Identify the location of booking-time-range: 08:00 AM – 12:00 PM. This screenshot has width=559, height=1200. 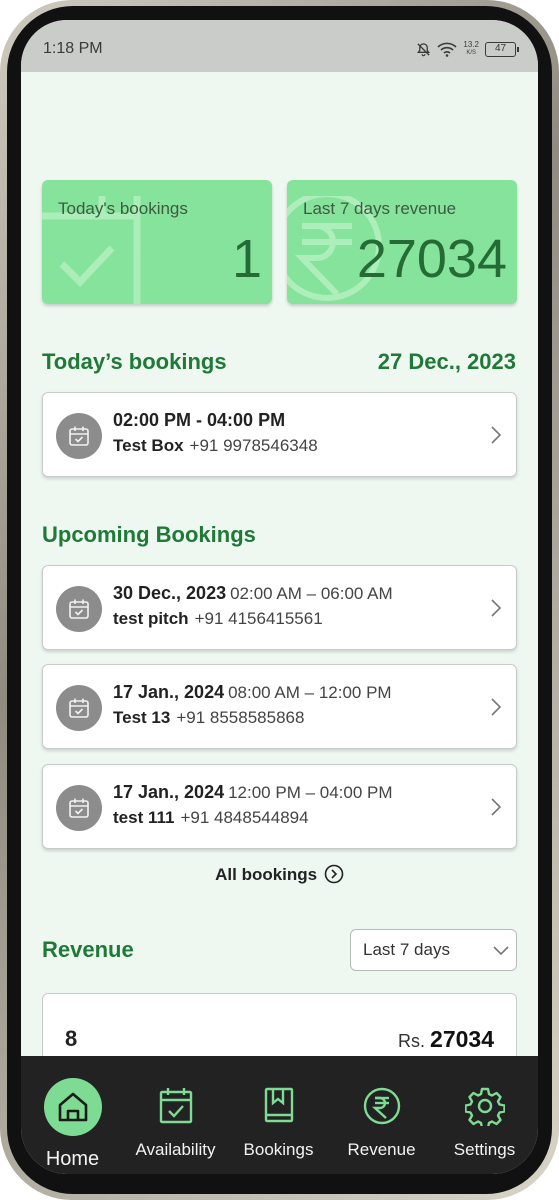
(310, 692).